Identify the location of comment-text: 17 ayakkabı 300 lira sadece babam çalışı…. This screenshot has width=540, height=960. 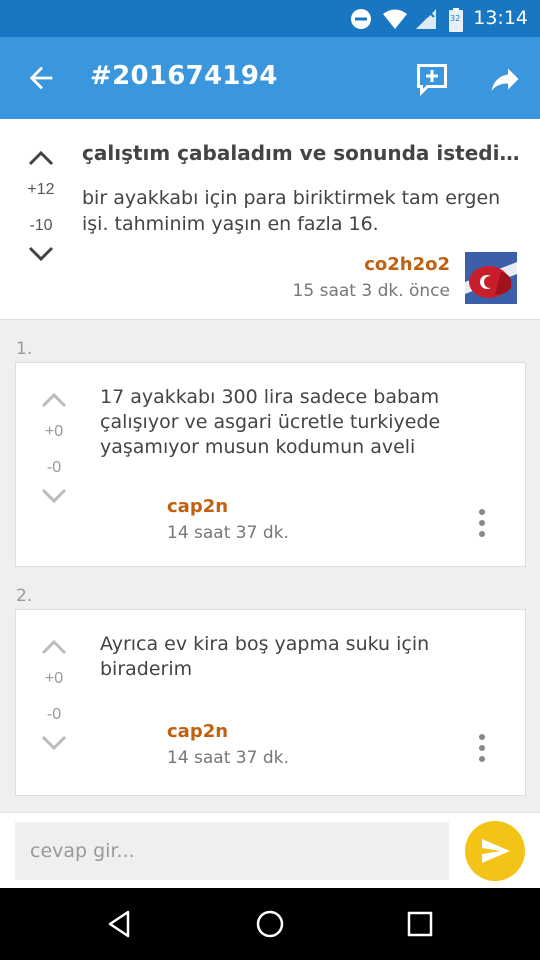
(270, 422).